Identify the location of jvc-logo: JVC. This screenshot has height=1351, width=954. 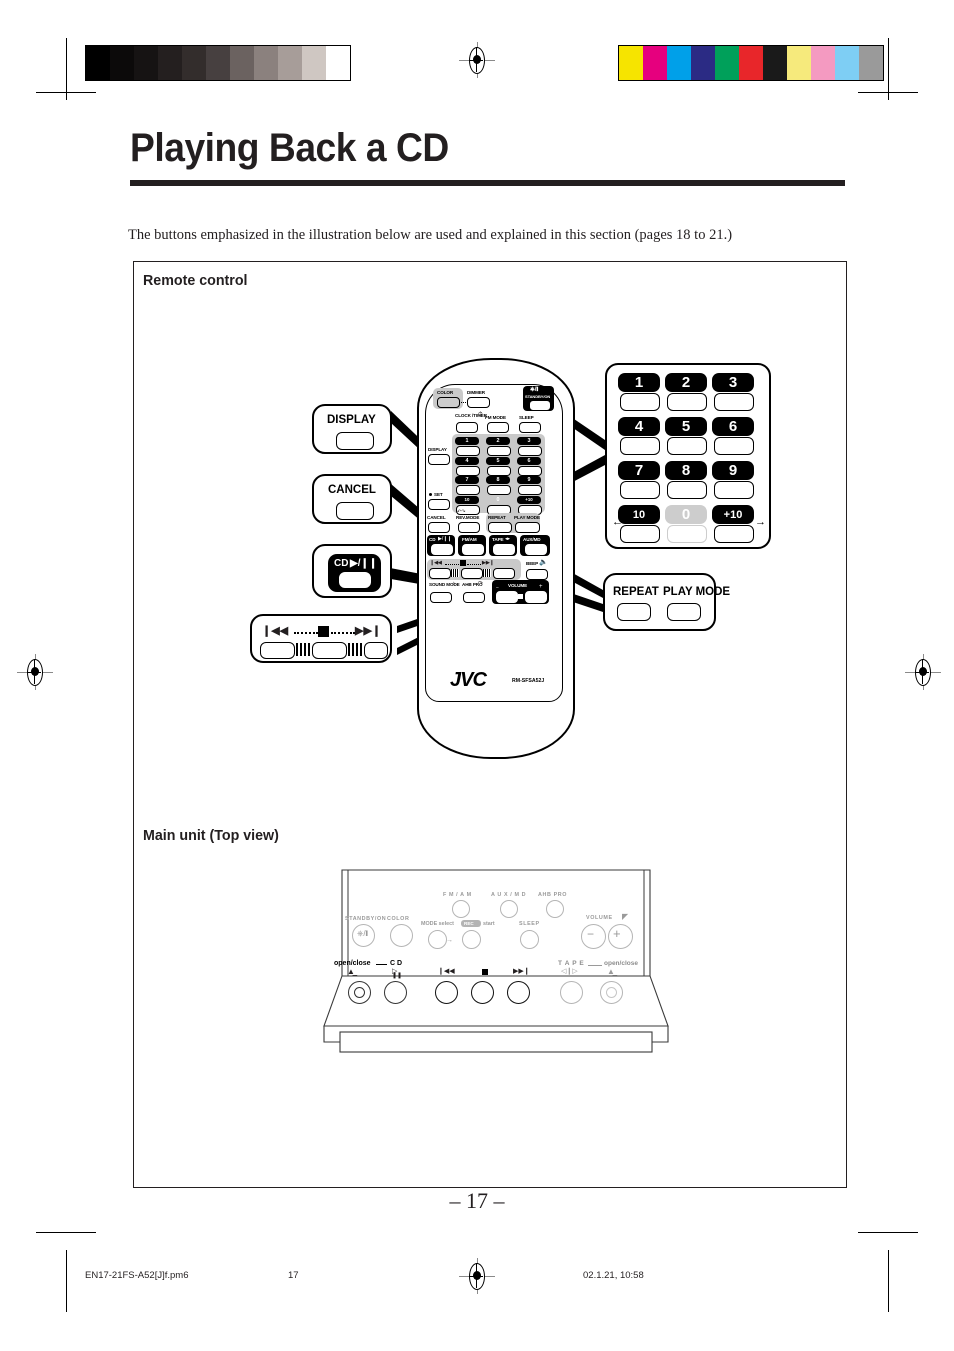
(468, 680).